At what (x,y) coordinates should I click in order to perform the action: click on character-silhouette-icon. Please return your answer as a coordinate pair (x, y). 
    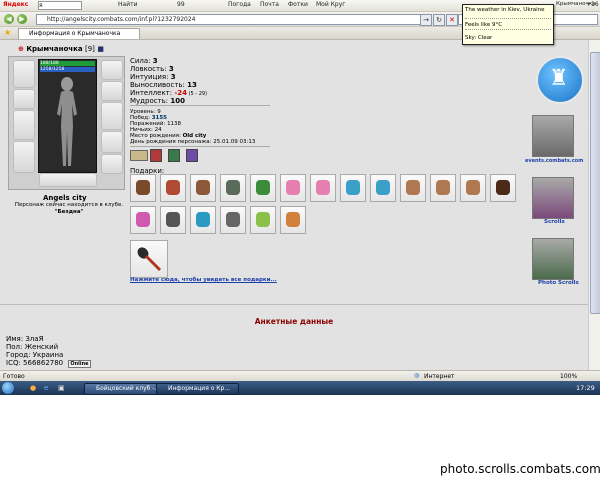
    Looking at the image, I should click on (67, 121).